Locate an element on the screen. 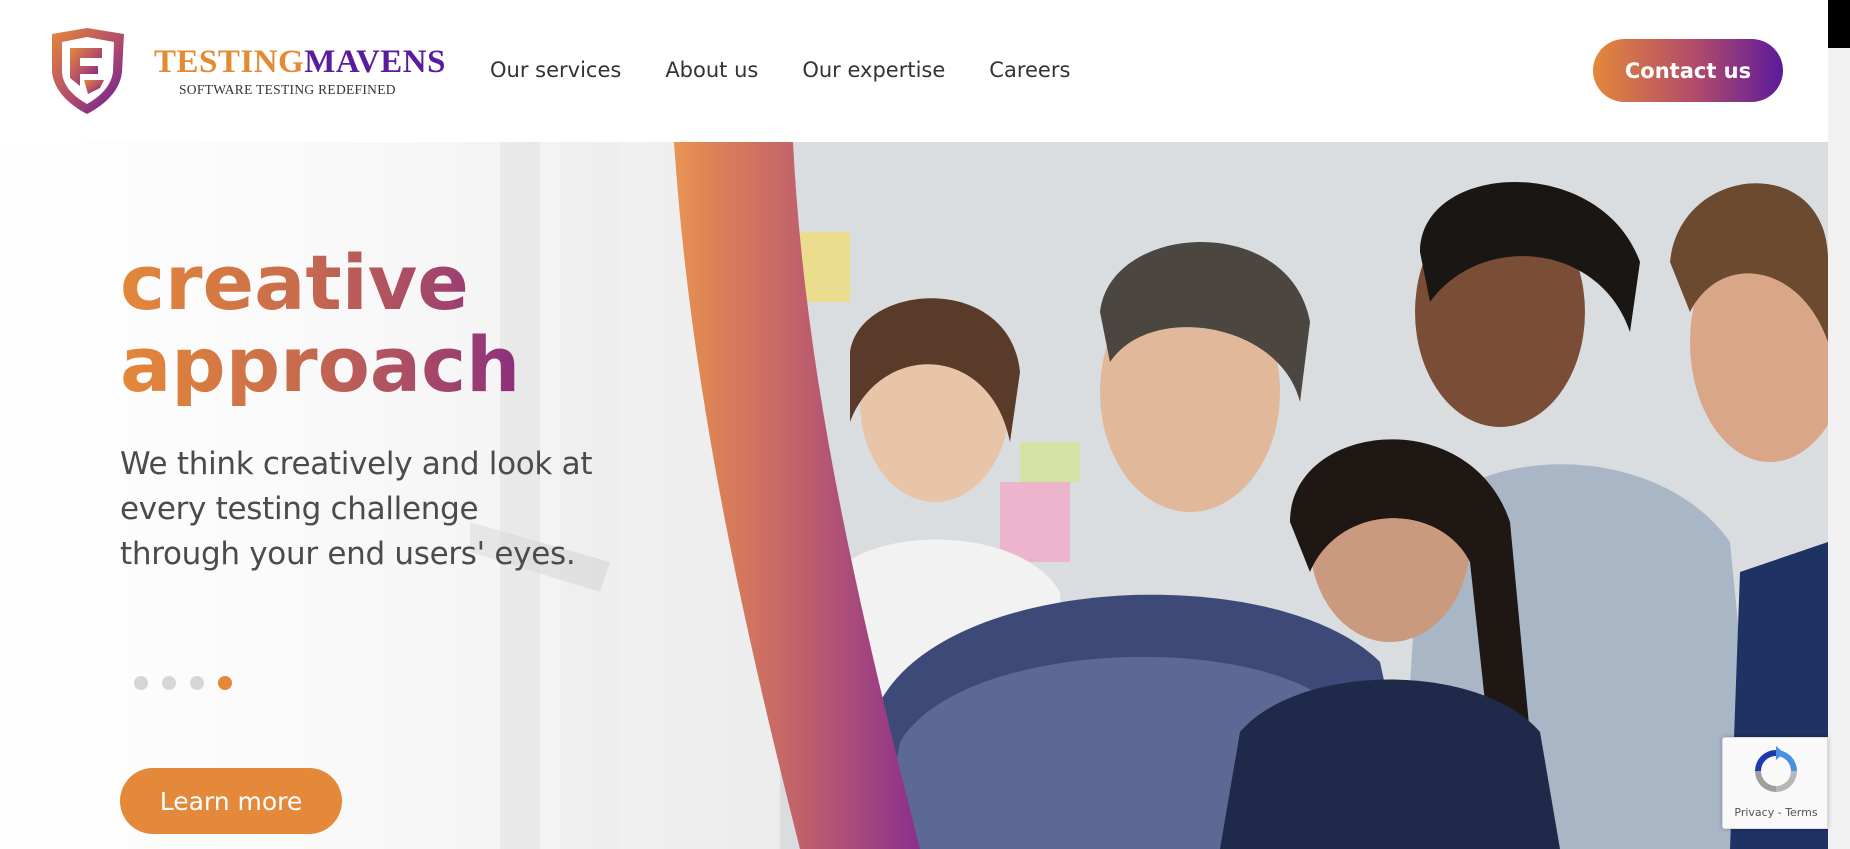 The height and width of the screenshot is (849, 1850). nav-careers: Careers is located at coordinates (1029, 70).